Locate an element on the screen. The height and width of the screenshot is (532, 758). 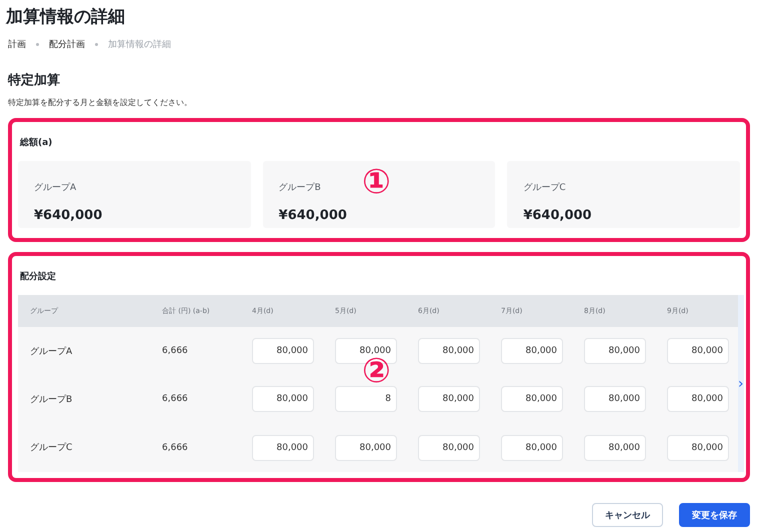
breadcrumb-item: 加算情報の詳細 is located at coordinates (139, 44).